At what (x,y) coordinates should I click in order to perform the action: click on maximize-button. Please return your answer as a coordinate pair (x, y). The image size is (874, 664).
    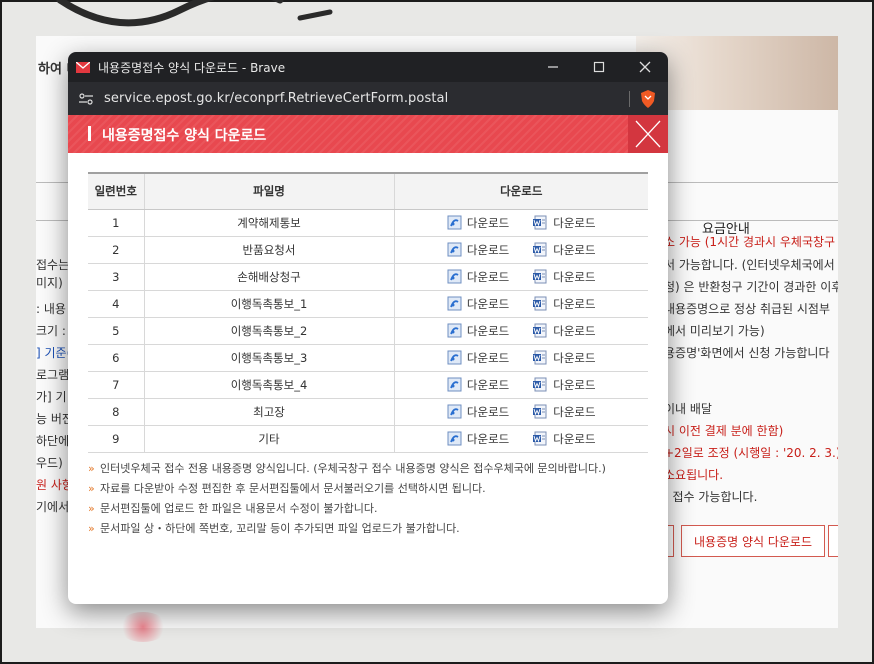
    Looking at the image, I should click on (599, 67).